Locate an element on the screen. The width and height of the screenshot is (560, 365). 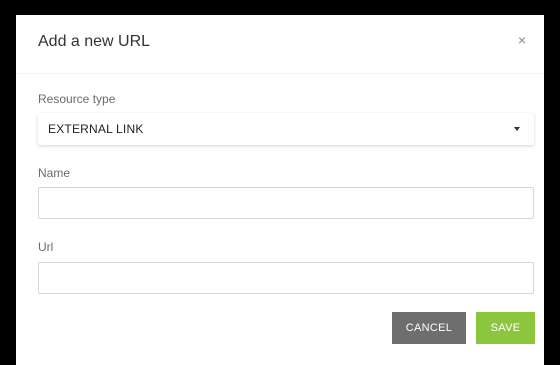
resource-type-select: EXTERNAL LINK is located at coordinates (286, 129).